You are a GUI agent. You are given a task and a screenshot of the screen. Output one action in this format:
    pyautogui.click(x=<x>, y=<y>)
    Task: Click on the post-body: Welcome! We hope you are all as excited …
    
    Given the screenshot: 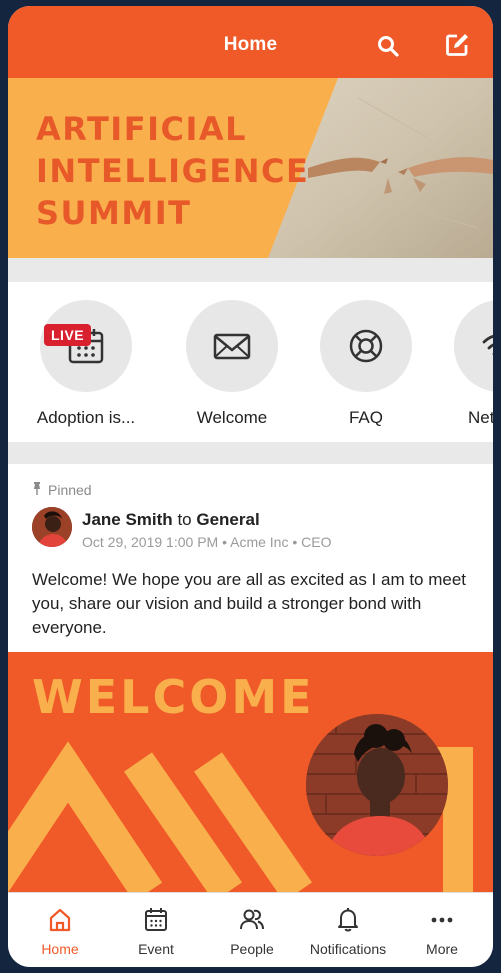 What is the action you would take?
    pyautogui.click(x=249, y=603)
    